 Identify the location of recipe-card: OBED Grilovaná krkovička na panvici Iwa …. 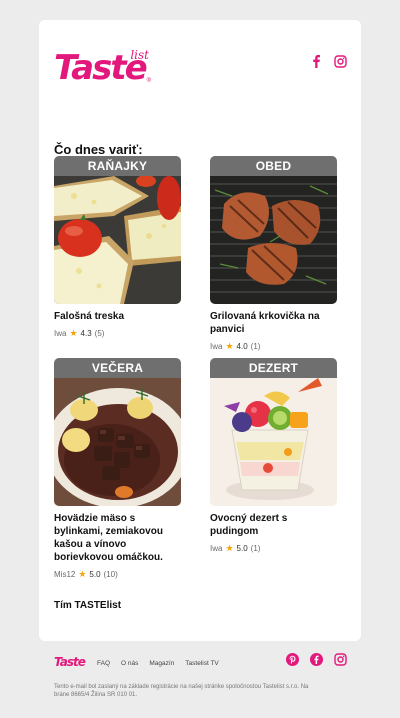
(273, 254).